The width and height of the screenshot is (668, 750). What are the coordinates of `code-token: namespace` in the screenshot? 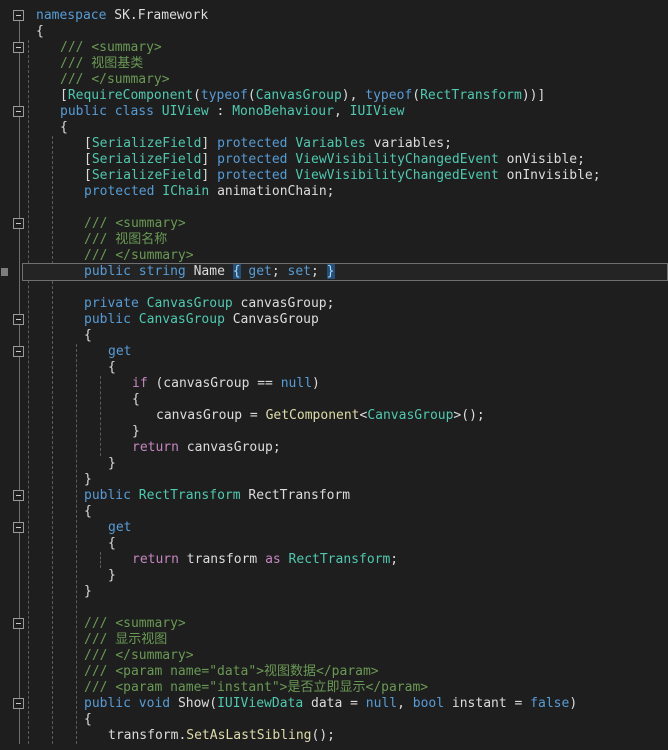 It's located at (75, 15).